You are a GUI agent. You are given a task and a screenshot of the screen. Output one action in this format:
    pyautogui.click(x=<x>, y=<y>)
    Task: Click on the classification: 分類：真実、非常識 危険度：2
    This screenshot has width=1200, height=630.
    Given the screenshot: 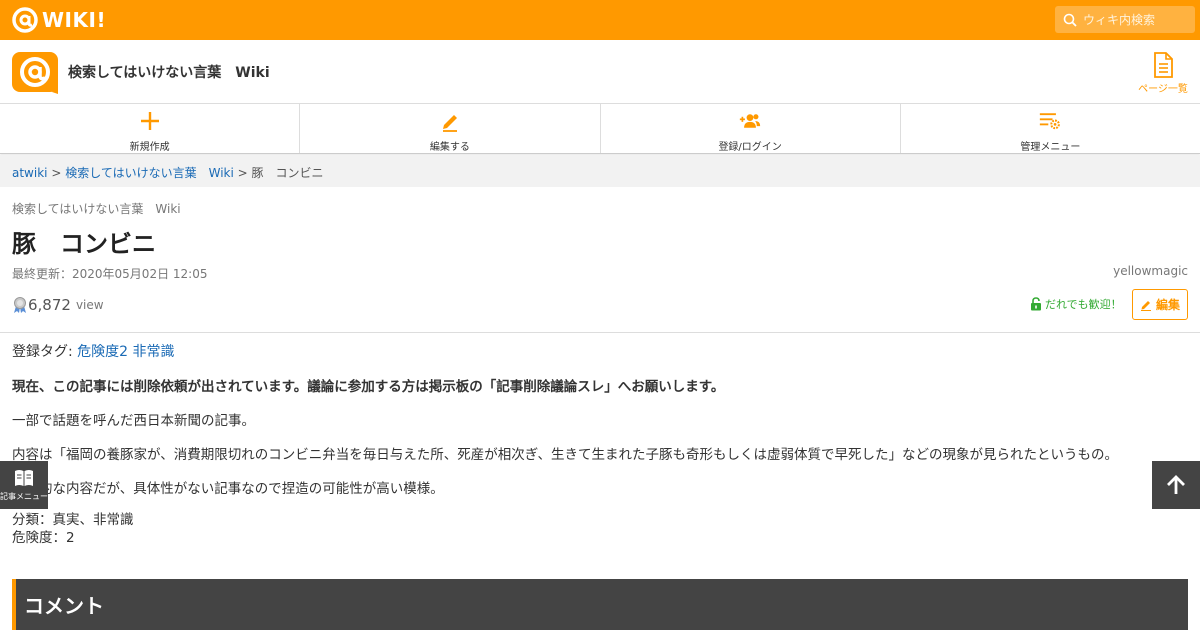 What is the action you would take?
    pyautogui.click(x=73, y=529)
    